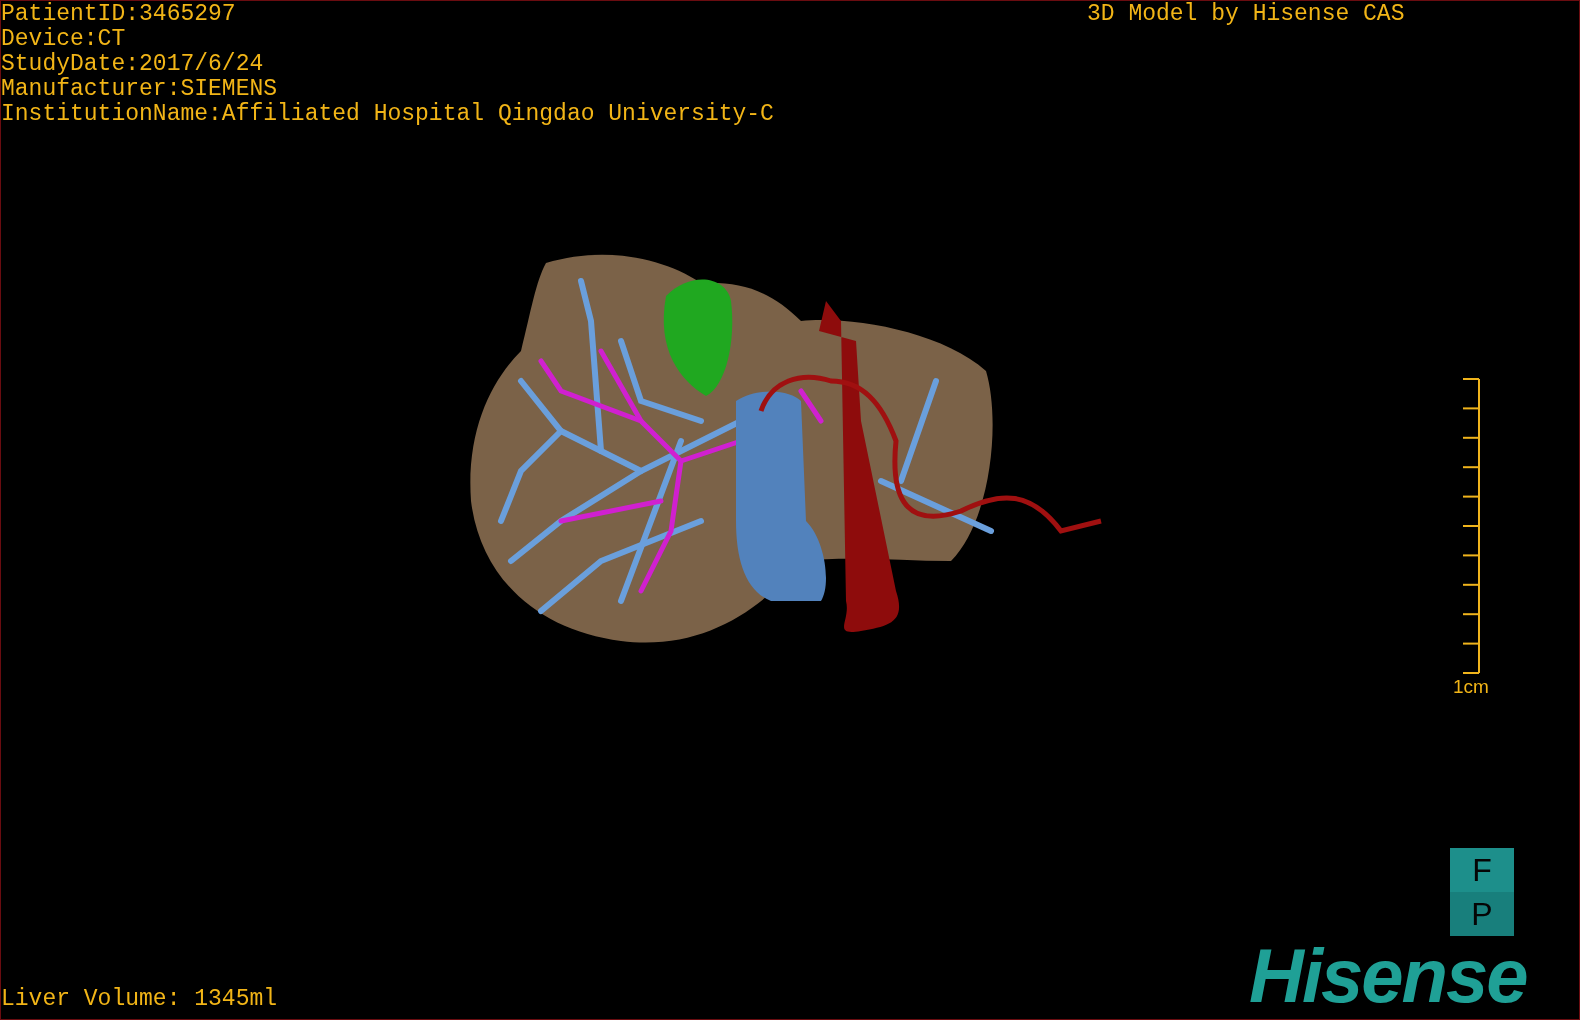  I want to click on info-text: Device:CT, so click(64, 39).